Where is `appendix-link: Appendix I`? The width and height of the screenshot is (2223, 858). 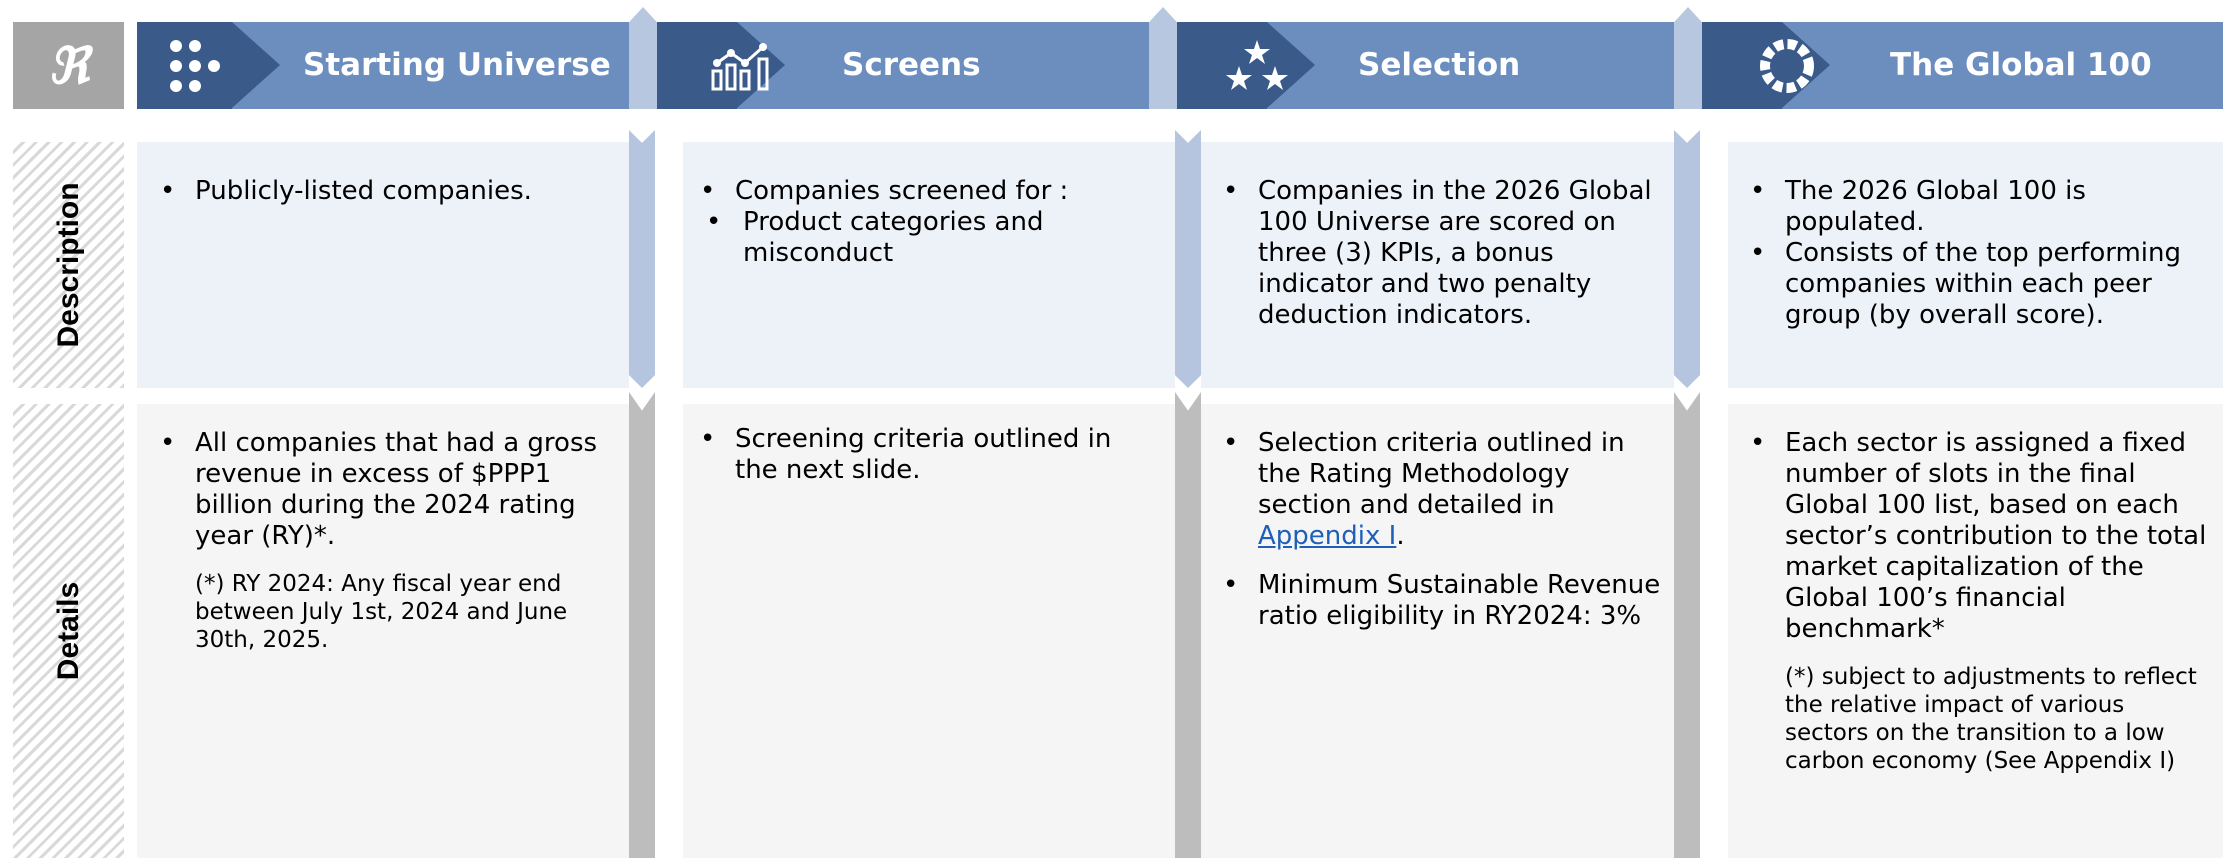
appendix-link: Appendix I is located at coordinates (1327, 536).